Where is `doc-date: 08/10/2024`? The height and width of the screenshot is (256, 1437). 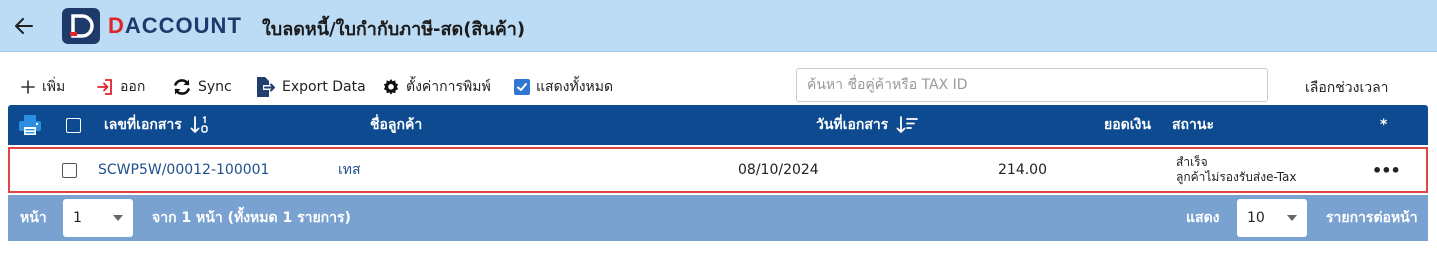
doc-date: 08/10/2024 is located at coordinates (778, 170).